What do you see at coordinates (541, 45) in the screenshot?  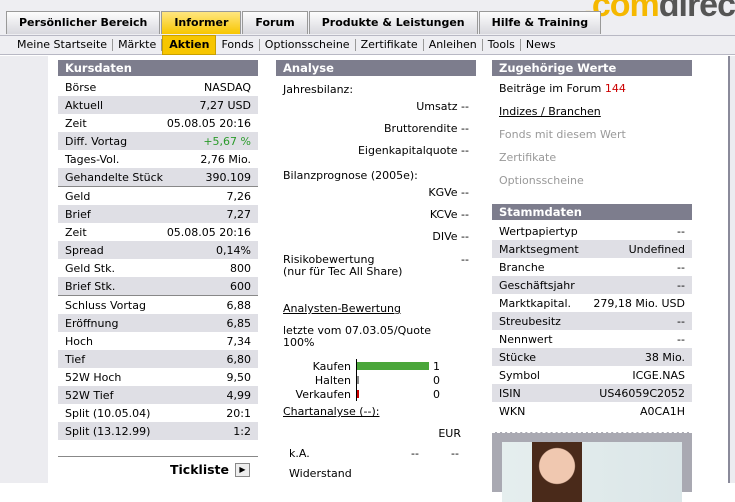 I see `subnav-news: News` at bounding box center [541, 45].